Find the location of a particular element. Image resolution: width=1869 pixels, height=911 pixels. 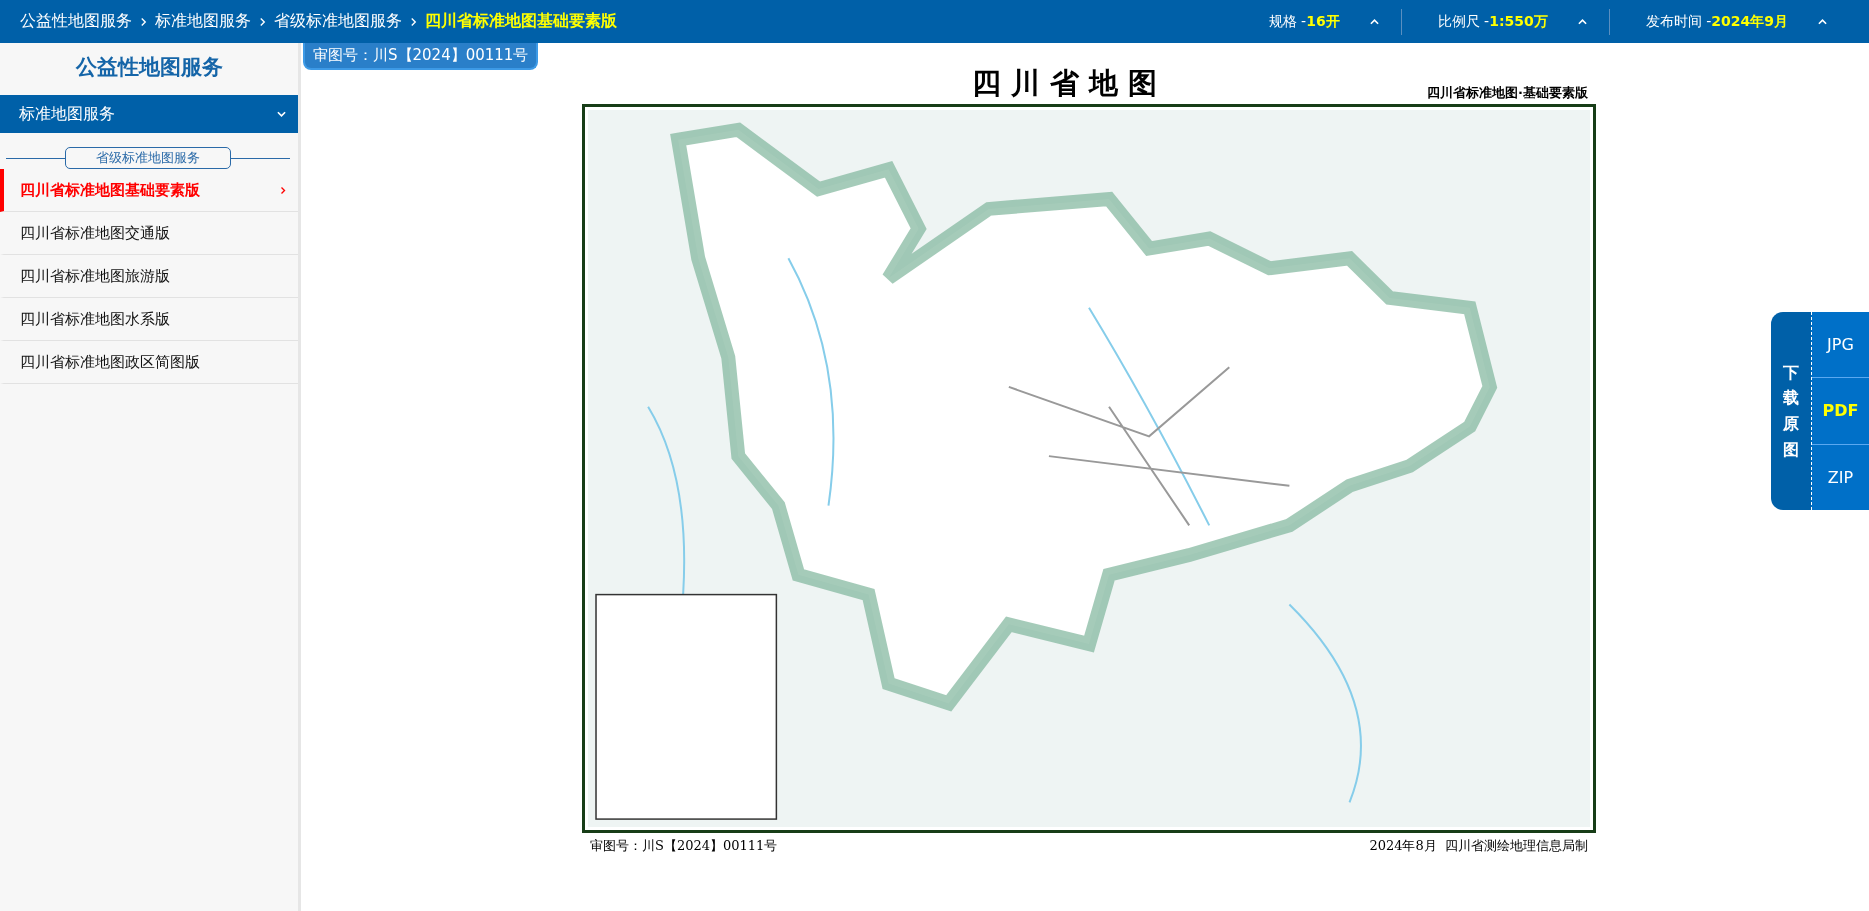

map-subtitle: 四川省标准地图·基础要素版 is located at coordinates (1508, 93).